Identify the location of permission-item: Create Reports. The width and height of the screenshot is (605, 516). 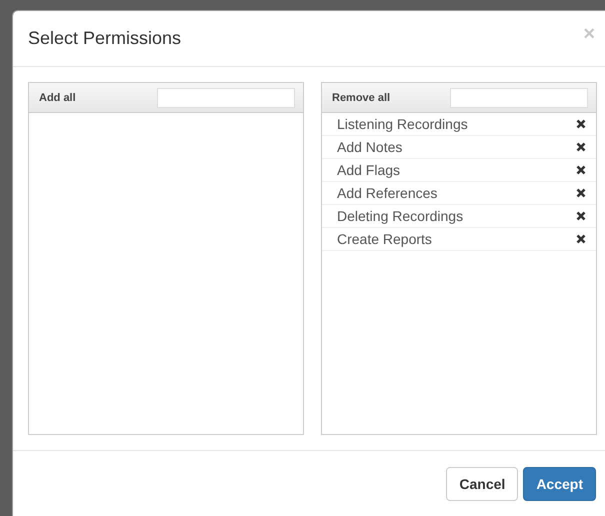
(459, 239).